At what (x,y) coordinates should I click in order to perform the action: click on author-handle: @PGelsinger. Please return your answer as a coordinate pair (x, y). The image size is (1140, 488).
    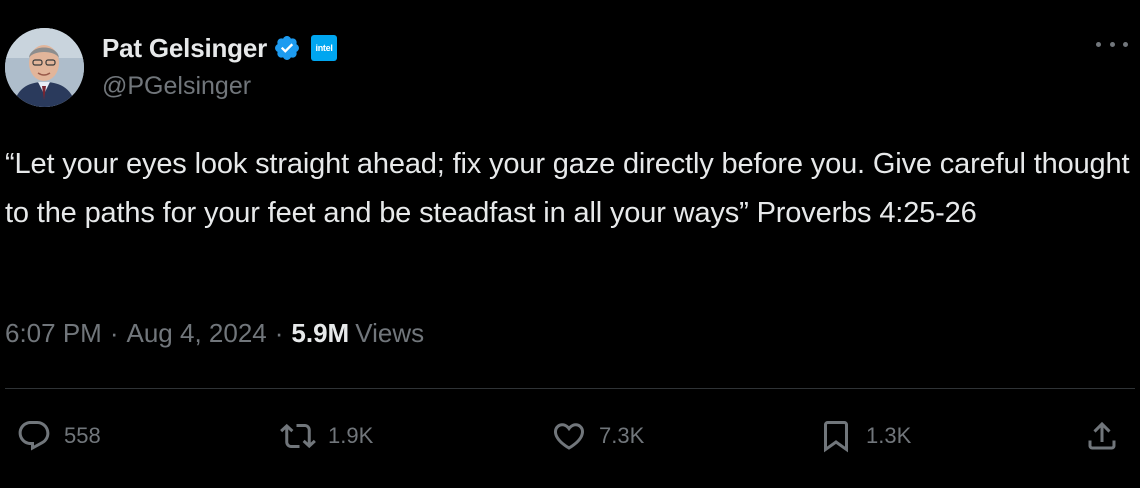
    Looking at the image, I should click on (176, 86).